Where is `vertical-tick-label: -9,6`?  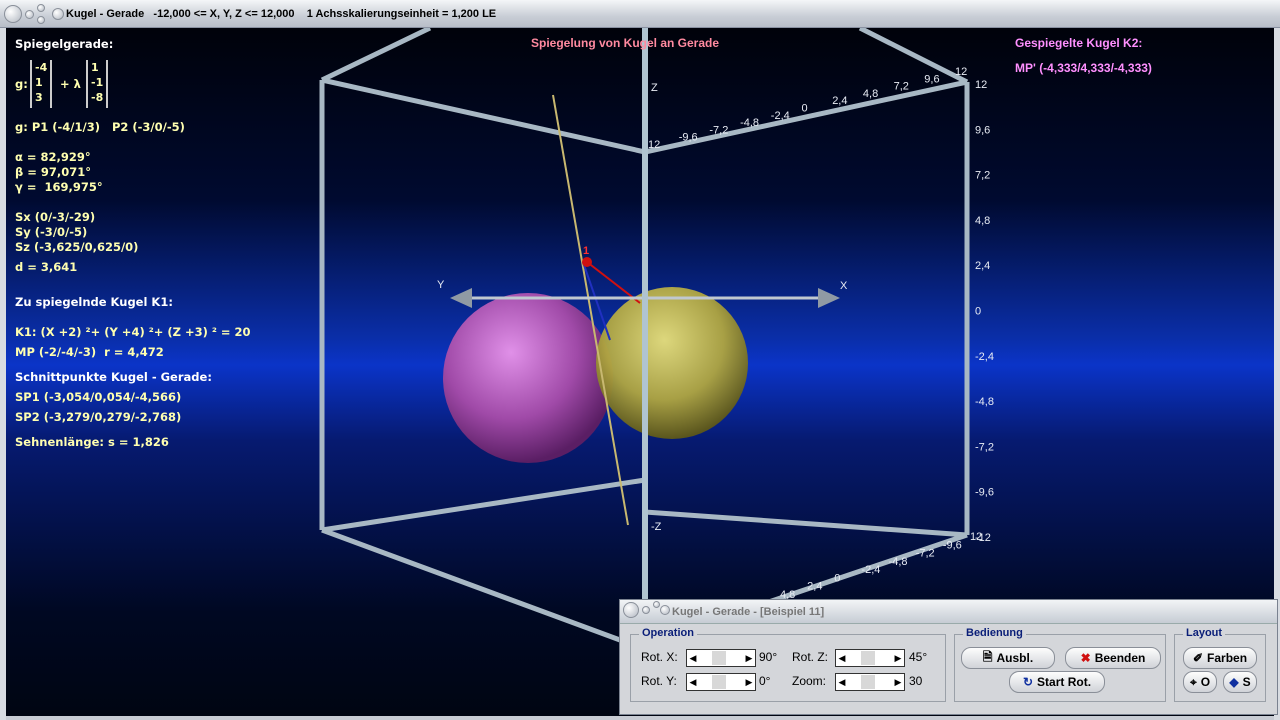
vertical-tick-label: -9,6 is located at coordinates (984, 493).